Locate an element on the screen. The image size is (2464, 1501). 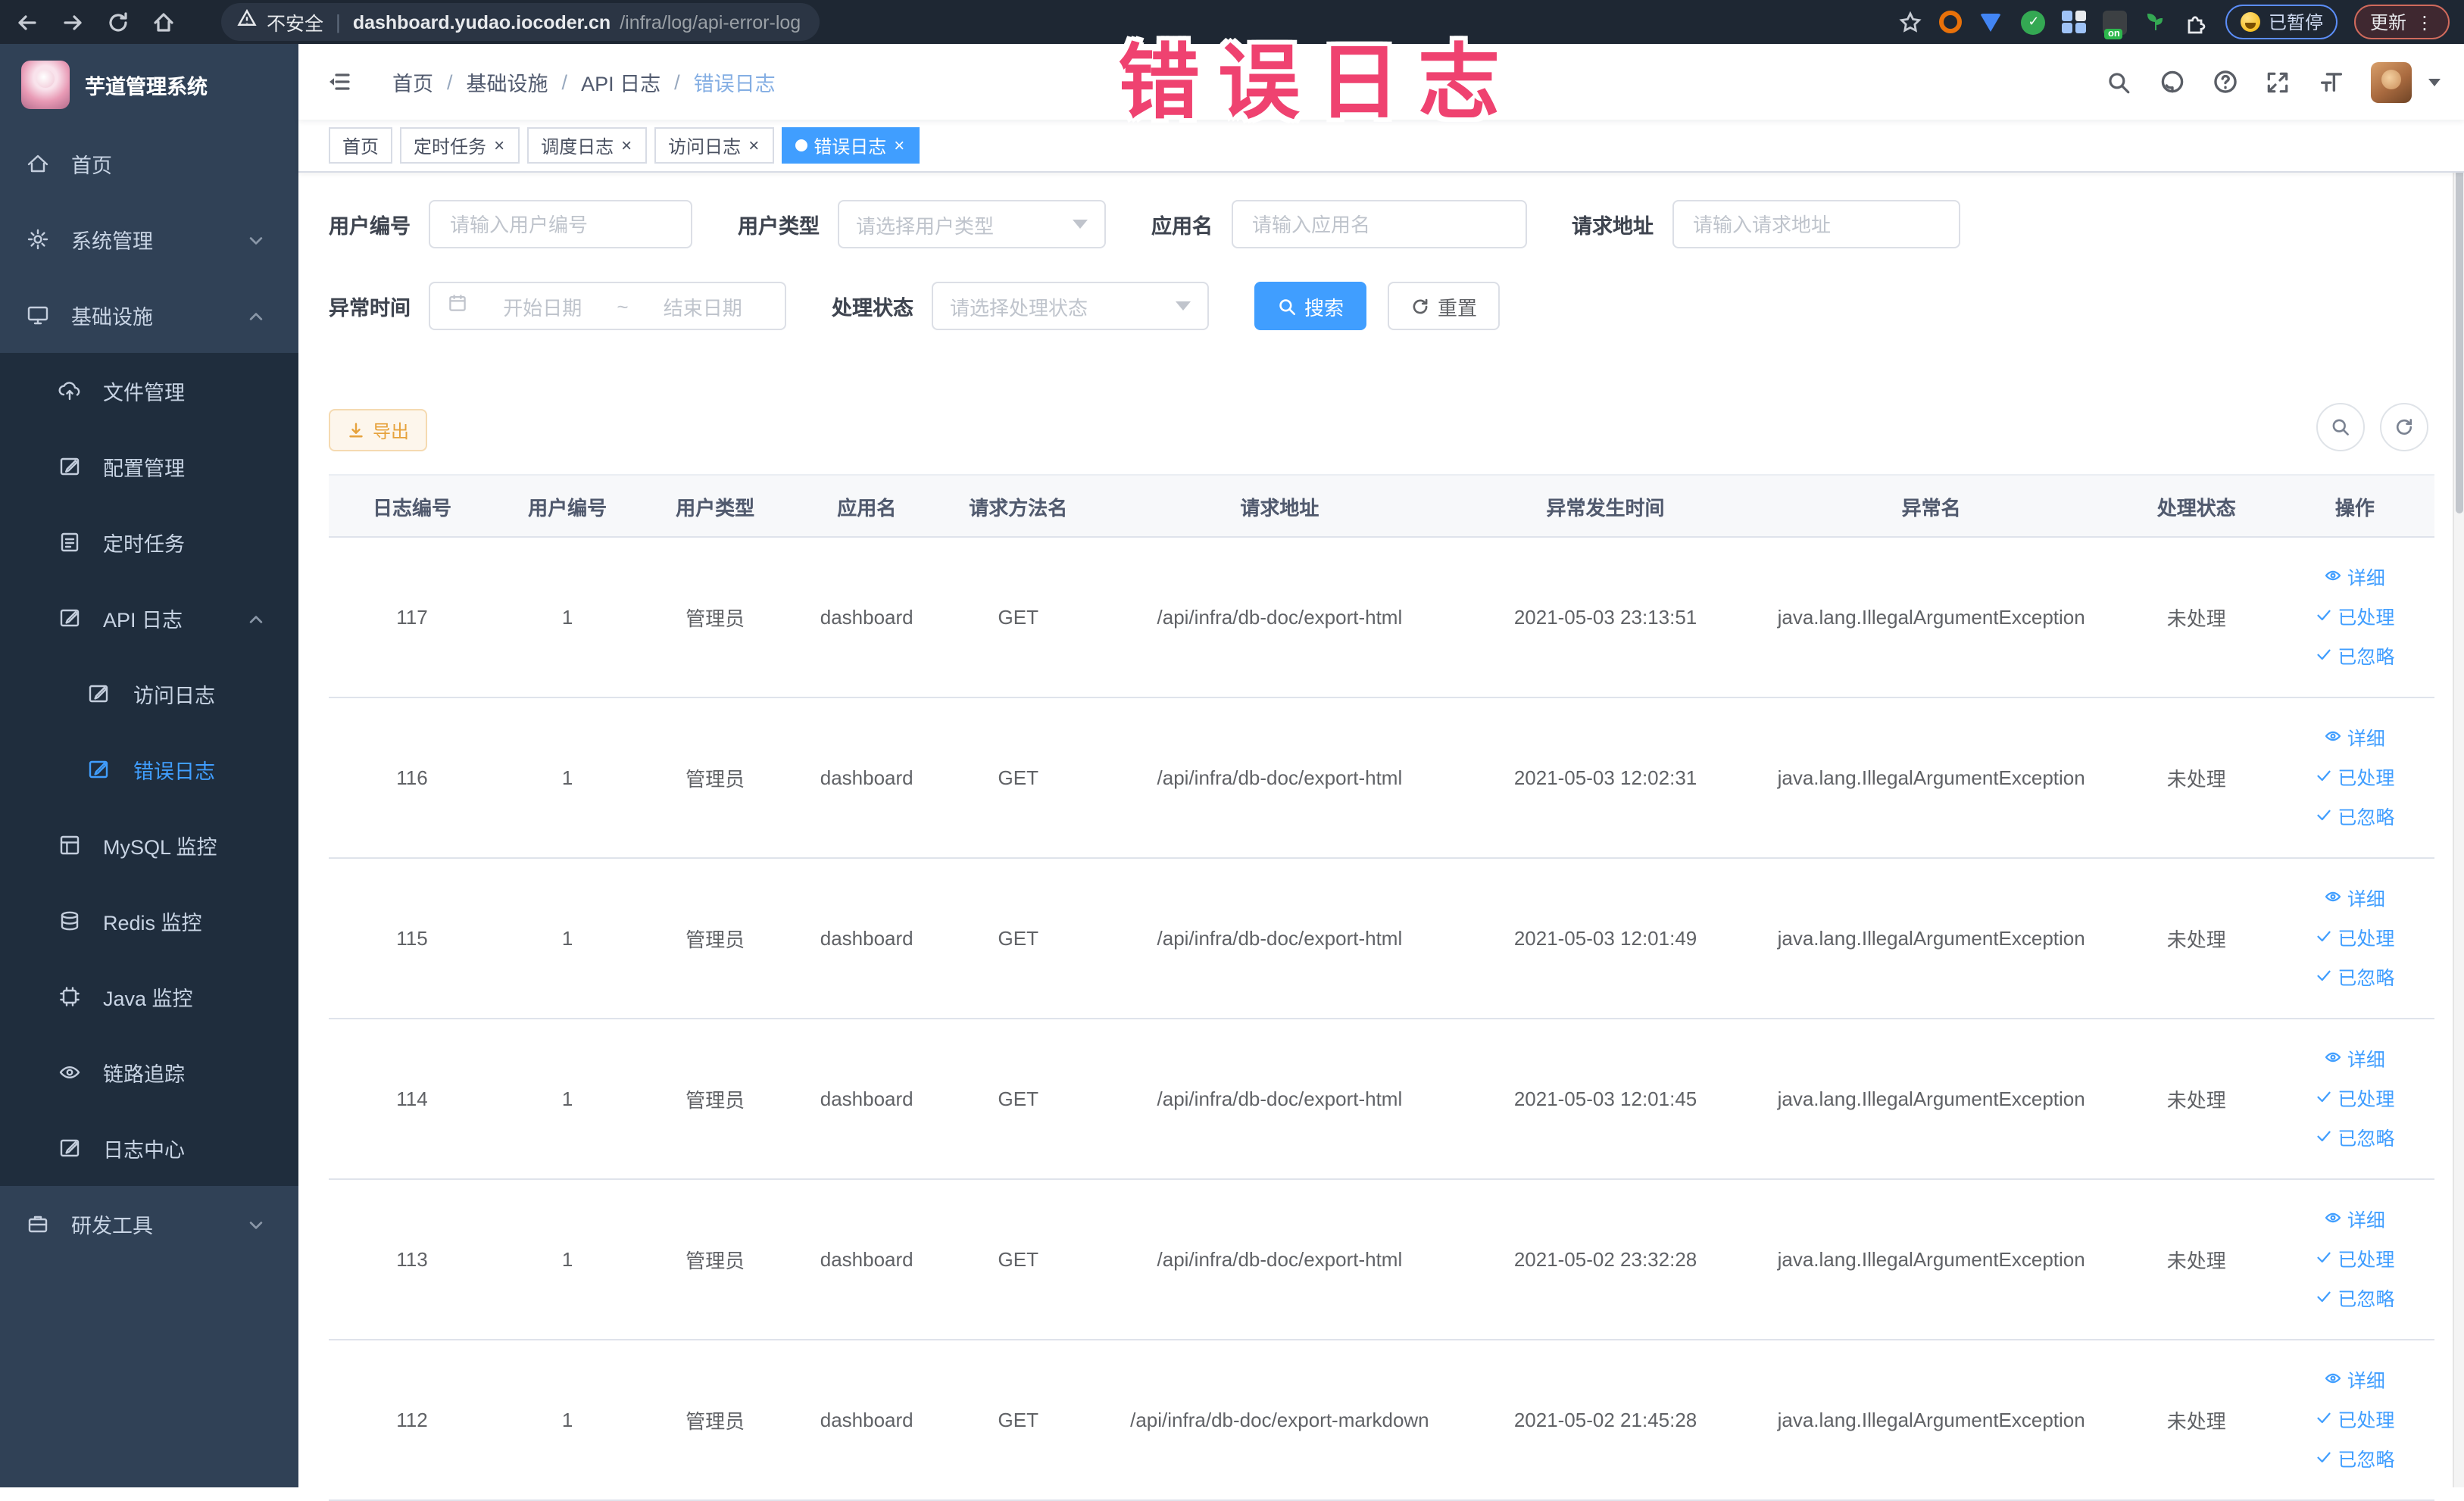
bookmark-star-icon is located at coordinates (1911, 22).